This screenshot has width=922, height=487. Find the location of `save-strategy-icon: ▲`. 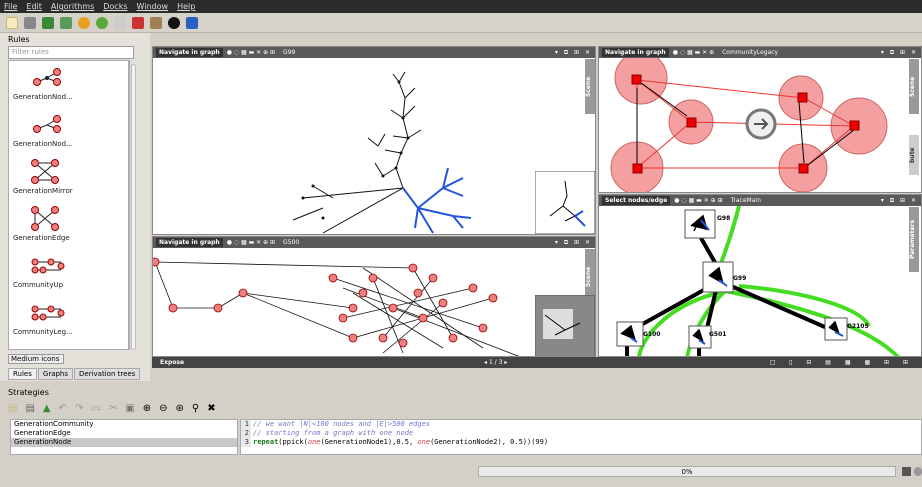

save-strategy-icon: ▲ is located at coordinates (47, 408).